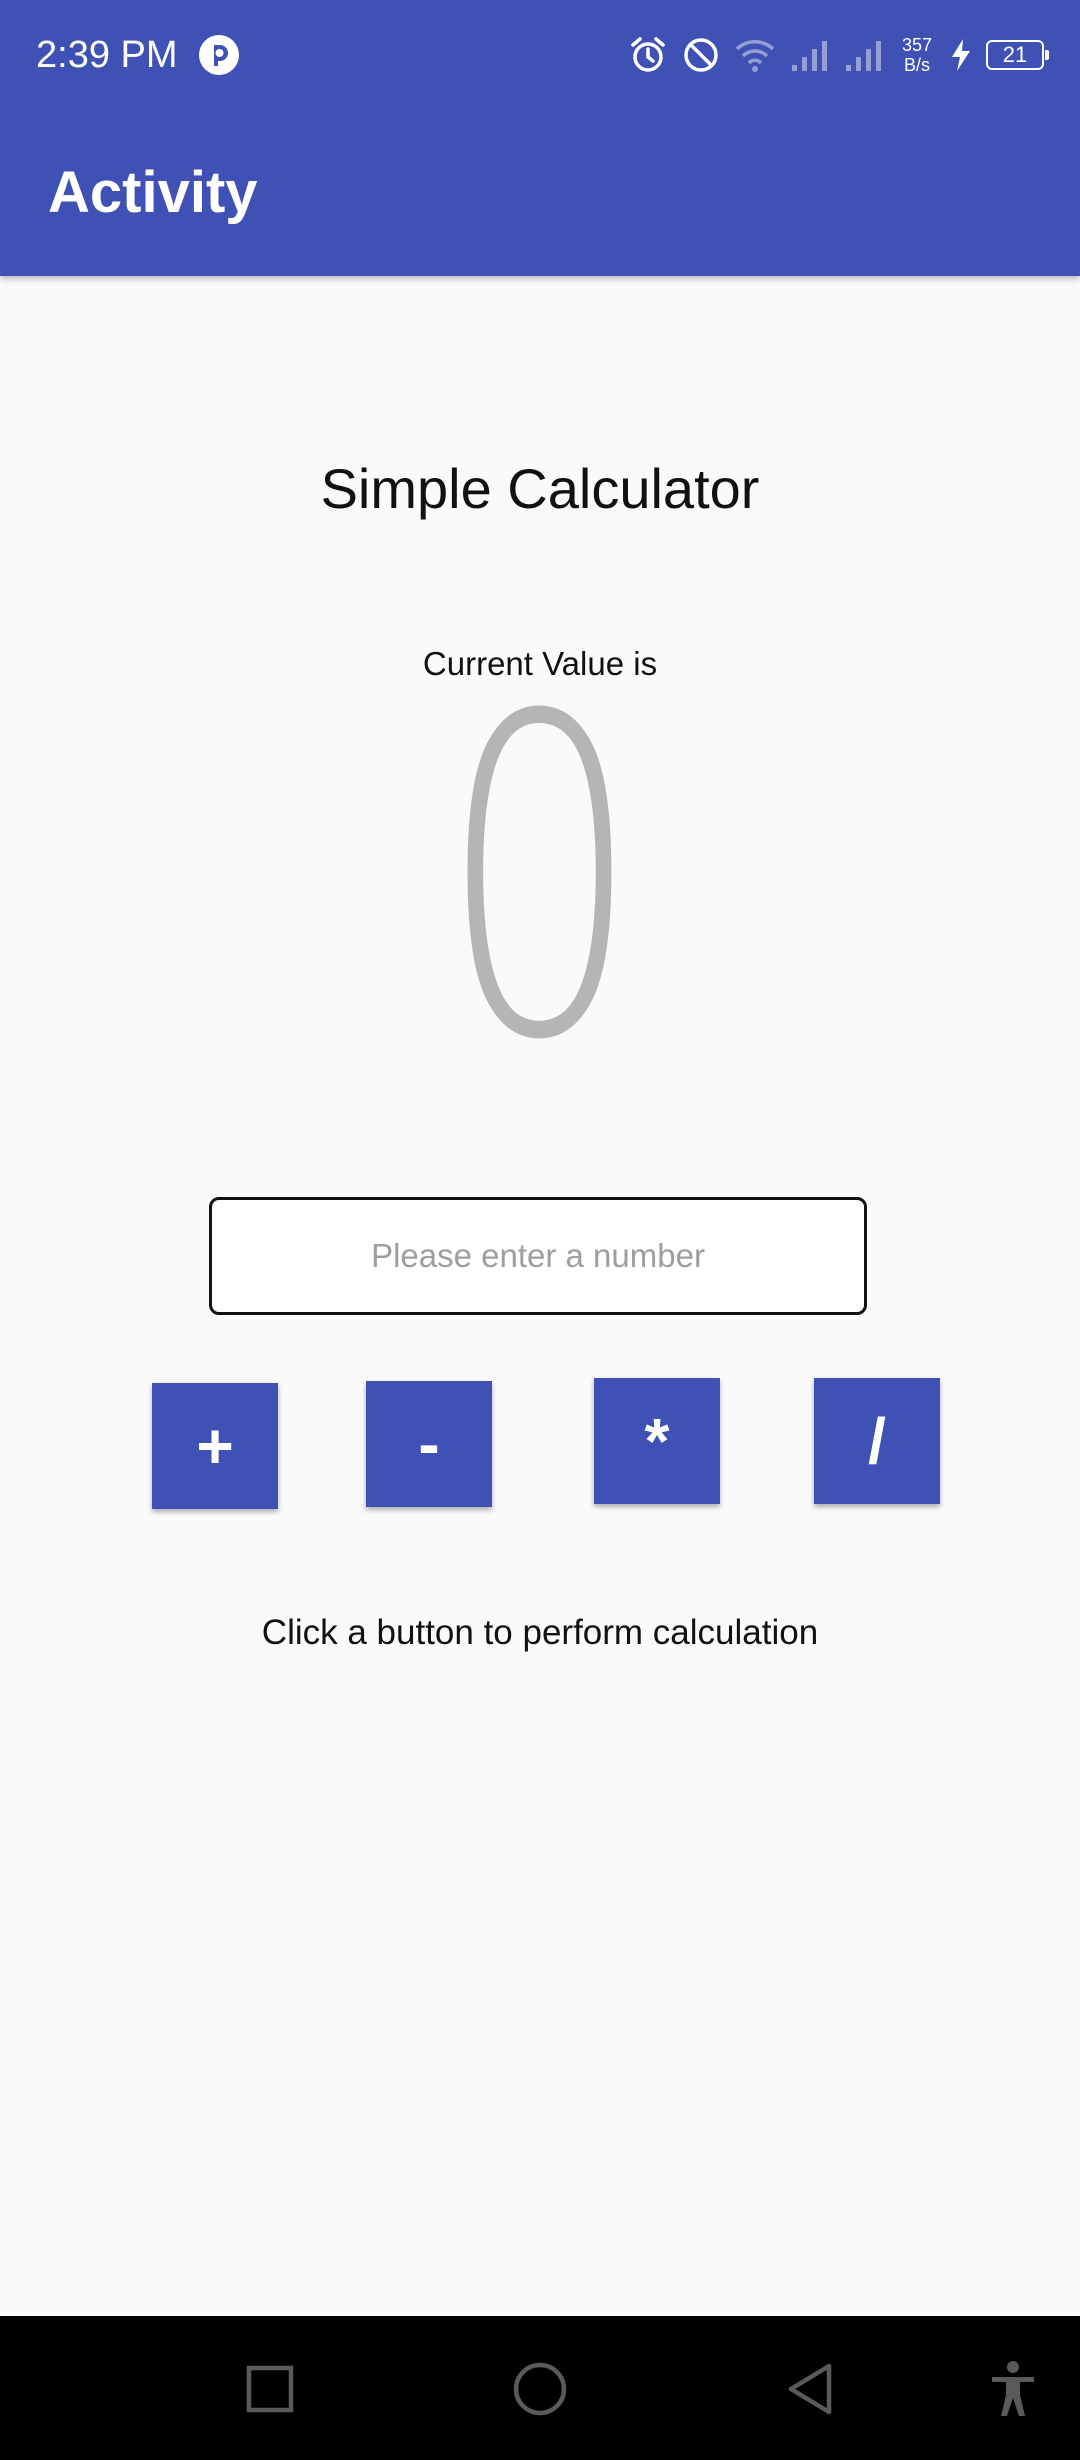 This screenshot has height=2460, width=1080. What do you see at coordinates (107, 55) in the screenshot?
I see `status-time: 2:39 PM` at bounding box center [107, 55].